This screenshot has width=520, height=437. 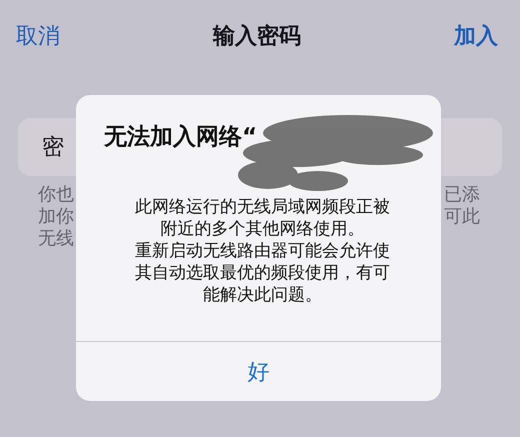 What do you see at coordinates (181, 137) in the screenshot?
I see `alert-title: 无法加入网络“` at bounding box center [181, 137].